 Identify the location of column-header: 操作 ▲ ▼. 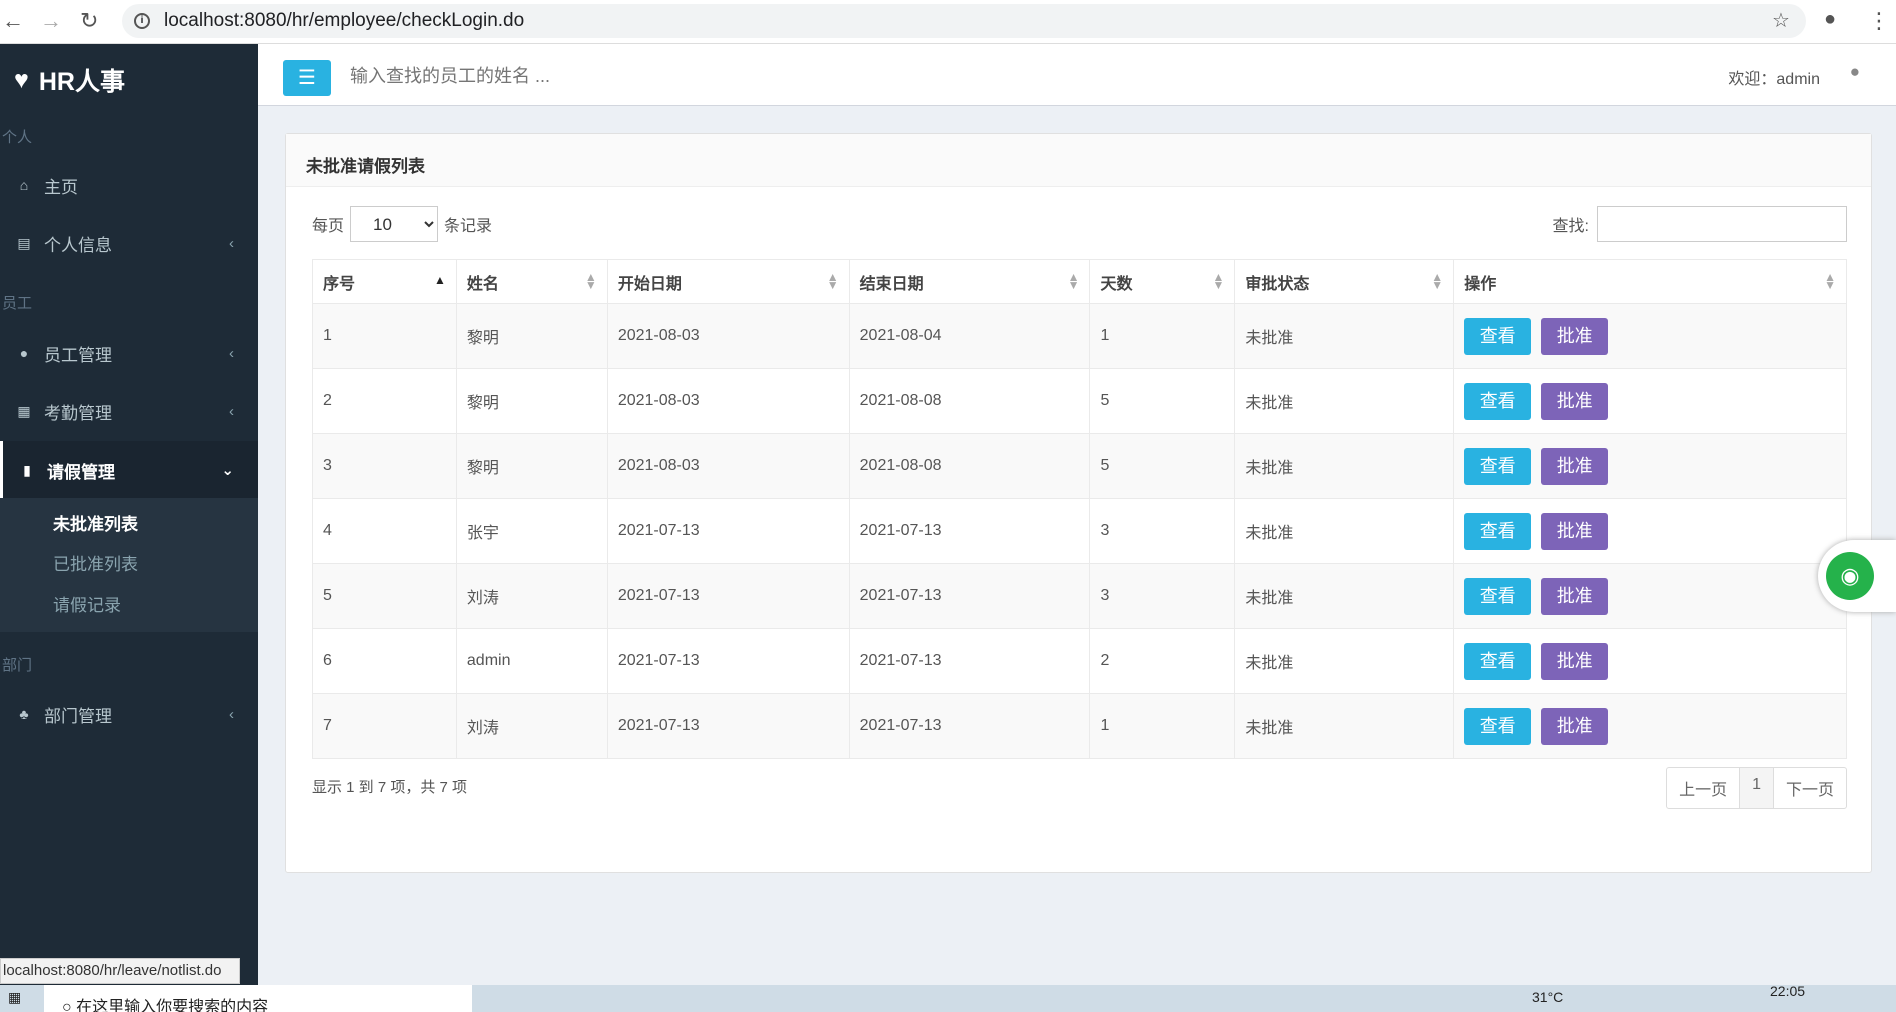
(1650, 281).